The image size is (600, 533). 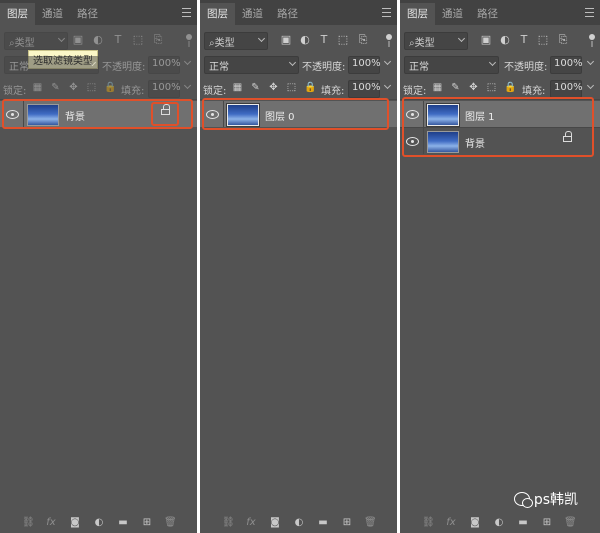 I want to click on highlight-box, so click(x=295, y=114).